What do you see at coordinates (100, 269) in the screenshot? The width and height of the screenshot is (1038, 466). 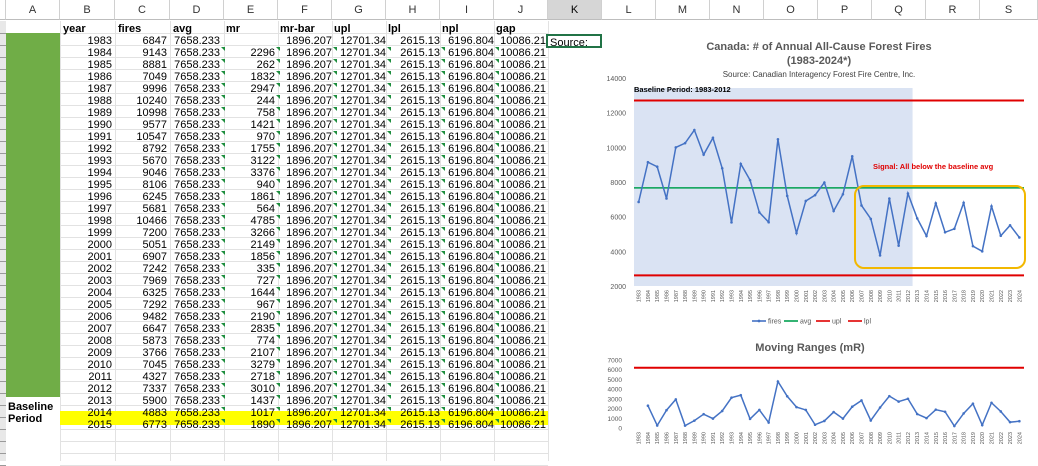 I see `cell-year: 2002` at bounding box center [100, 269].